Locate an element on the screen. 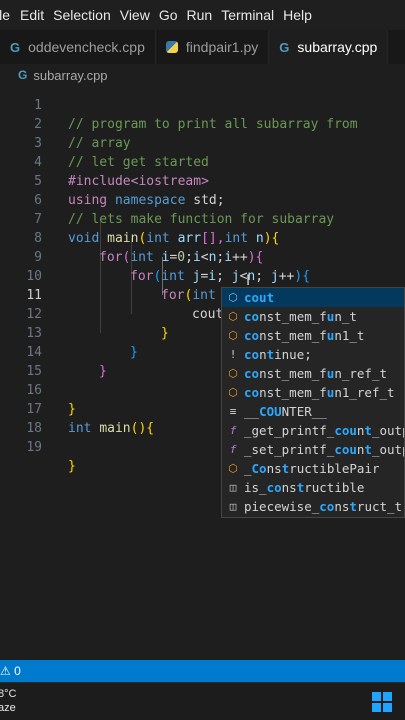 Image resolution: width=405 pixels, height=720 pixels. suggestion-rest: n1_t is located at coordinates (349, 335).